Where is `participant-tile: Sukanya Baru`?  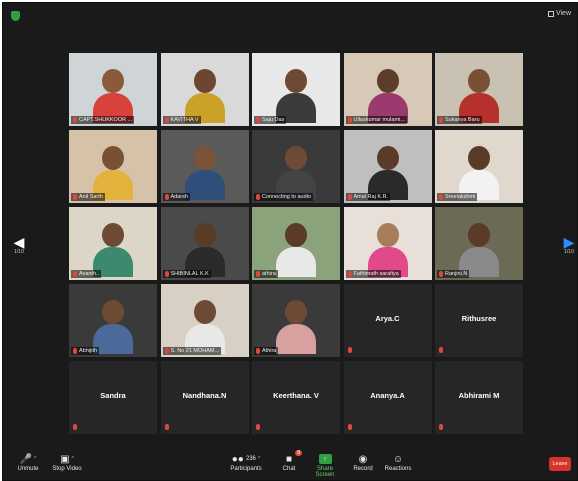 participant-tile: Sukanya Baru is located at coordinates (479, 89).